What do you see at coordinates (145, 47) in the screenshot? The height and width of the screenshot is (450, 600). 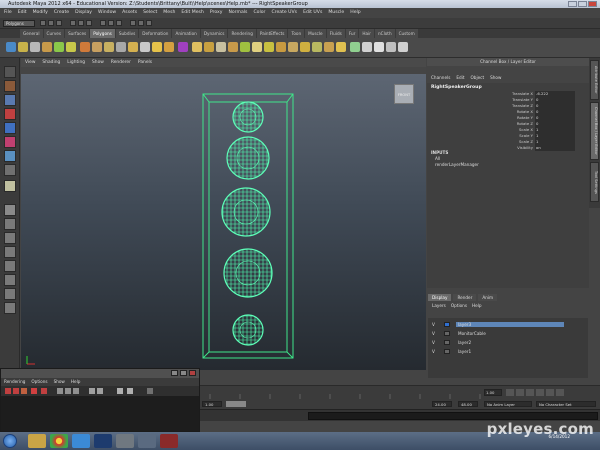 I see `boolean-icon` at bounding box center [145, 47].